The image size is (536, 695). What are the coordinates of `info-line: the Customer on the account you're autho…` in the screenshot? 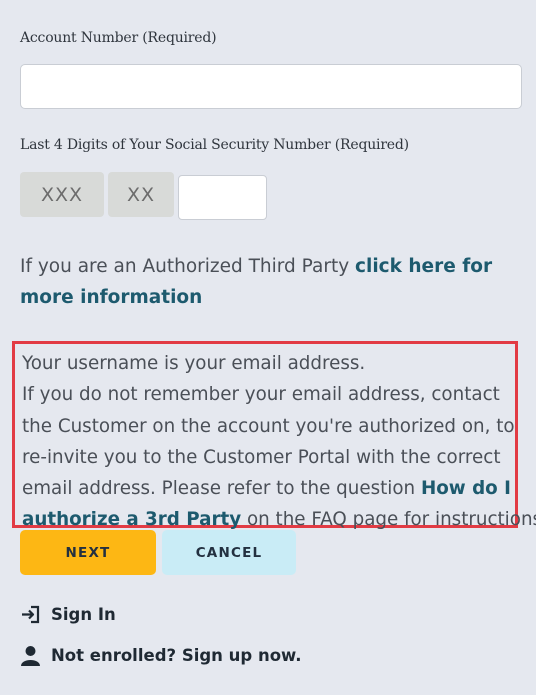 It's located at (268, 426).